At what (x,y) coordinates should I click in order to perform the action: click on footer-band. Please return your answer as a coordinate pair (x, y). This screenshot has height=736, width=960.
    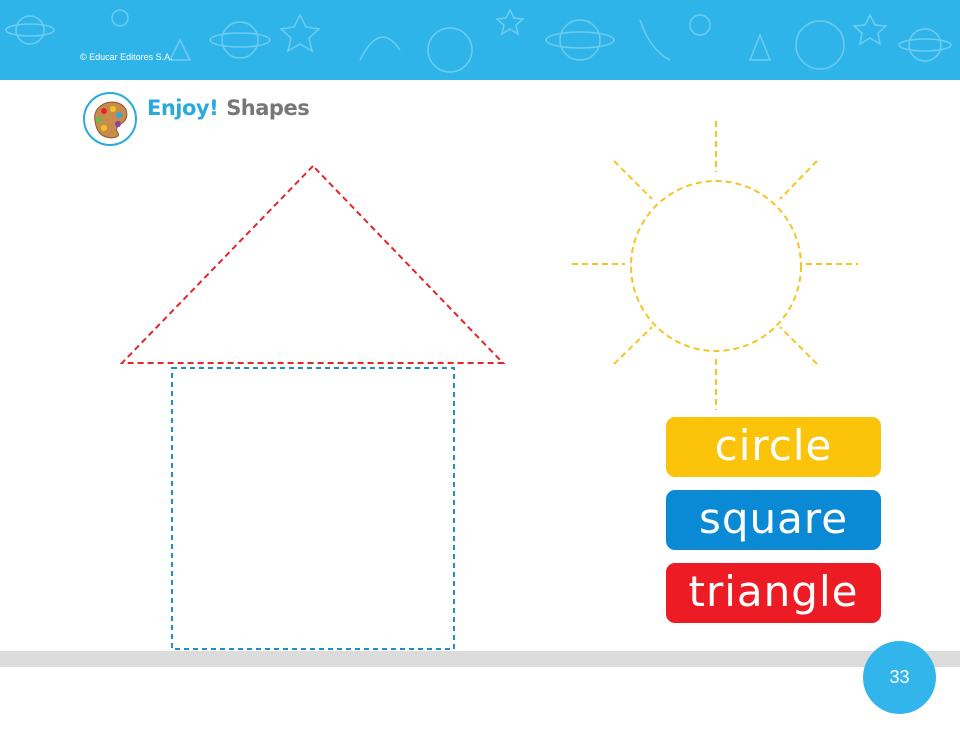
    Looking at the image, I should click on (480, 659).